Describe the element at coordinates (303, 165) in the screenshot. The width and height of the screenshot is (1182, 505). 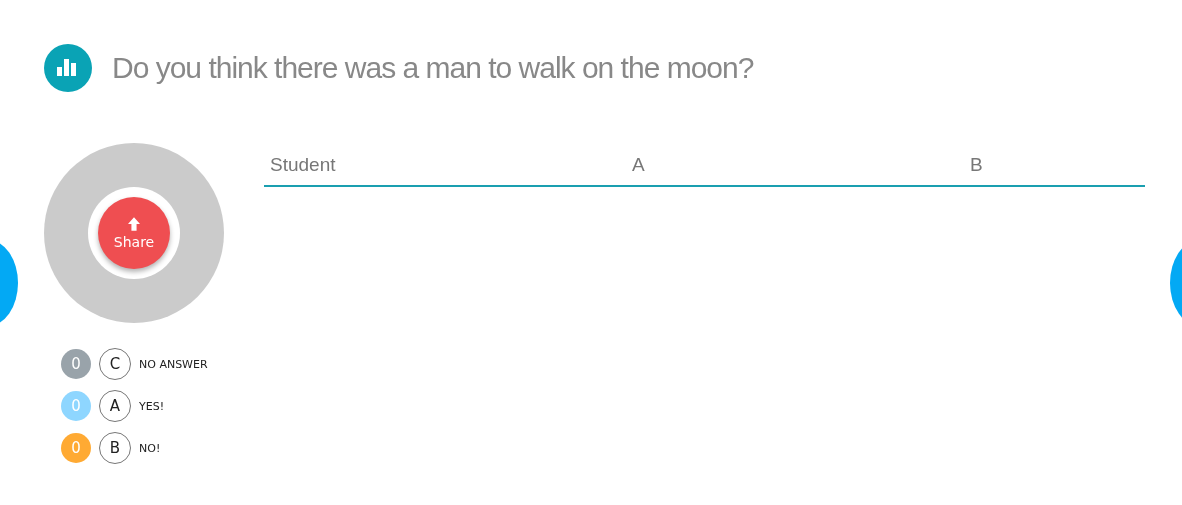
I see `column-header: Student` at that location.